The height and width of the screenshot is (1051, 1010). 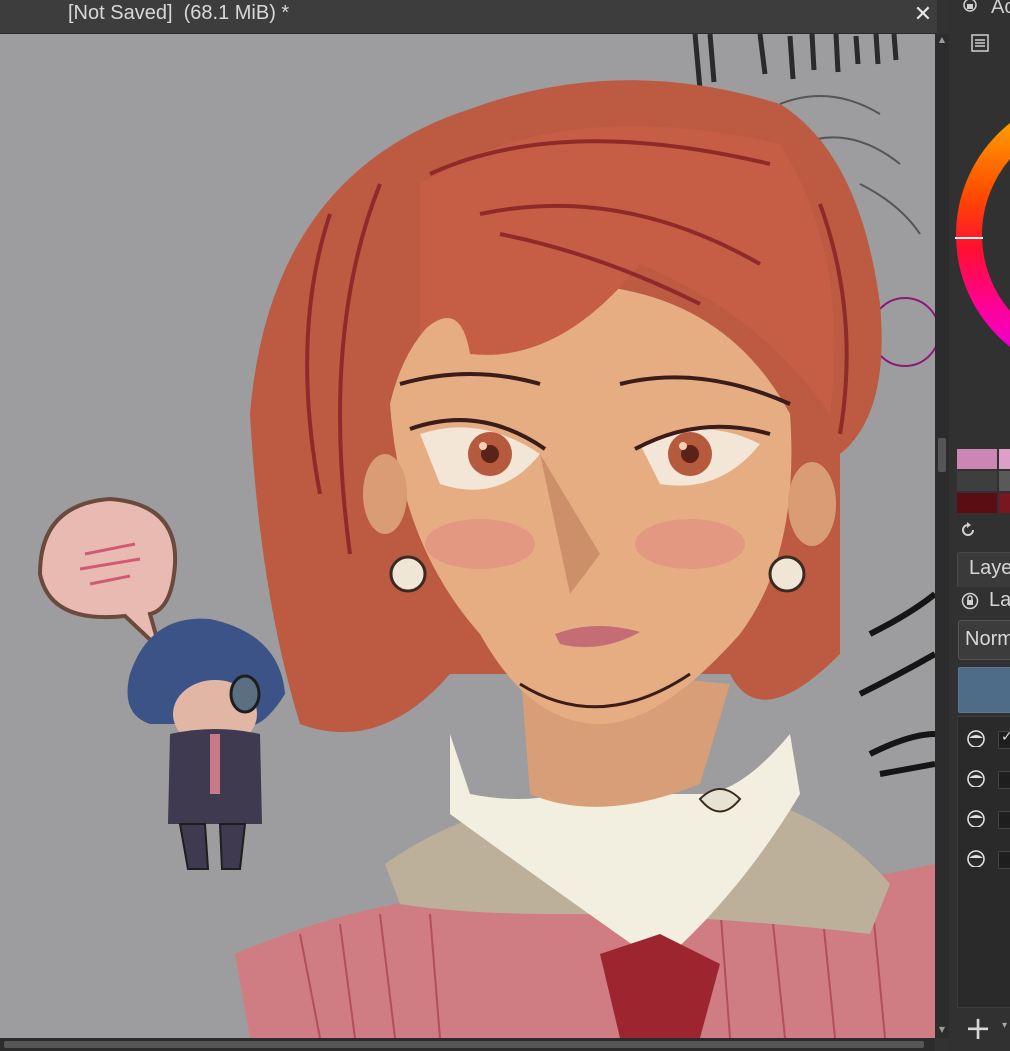 I want to click on add-layer-button: +, so click(x=978, y=1028).